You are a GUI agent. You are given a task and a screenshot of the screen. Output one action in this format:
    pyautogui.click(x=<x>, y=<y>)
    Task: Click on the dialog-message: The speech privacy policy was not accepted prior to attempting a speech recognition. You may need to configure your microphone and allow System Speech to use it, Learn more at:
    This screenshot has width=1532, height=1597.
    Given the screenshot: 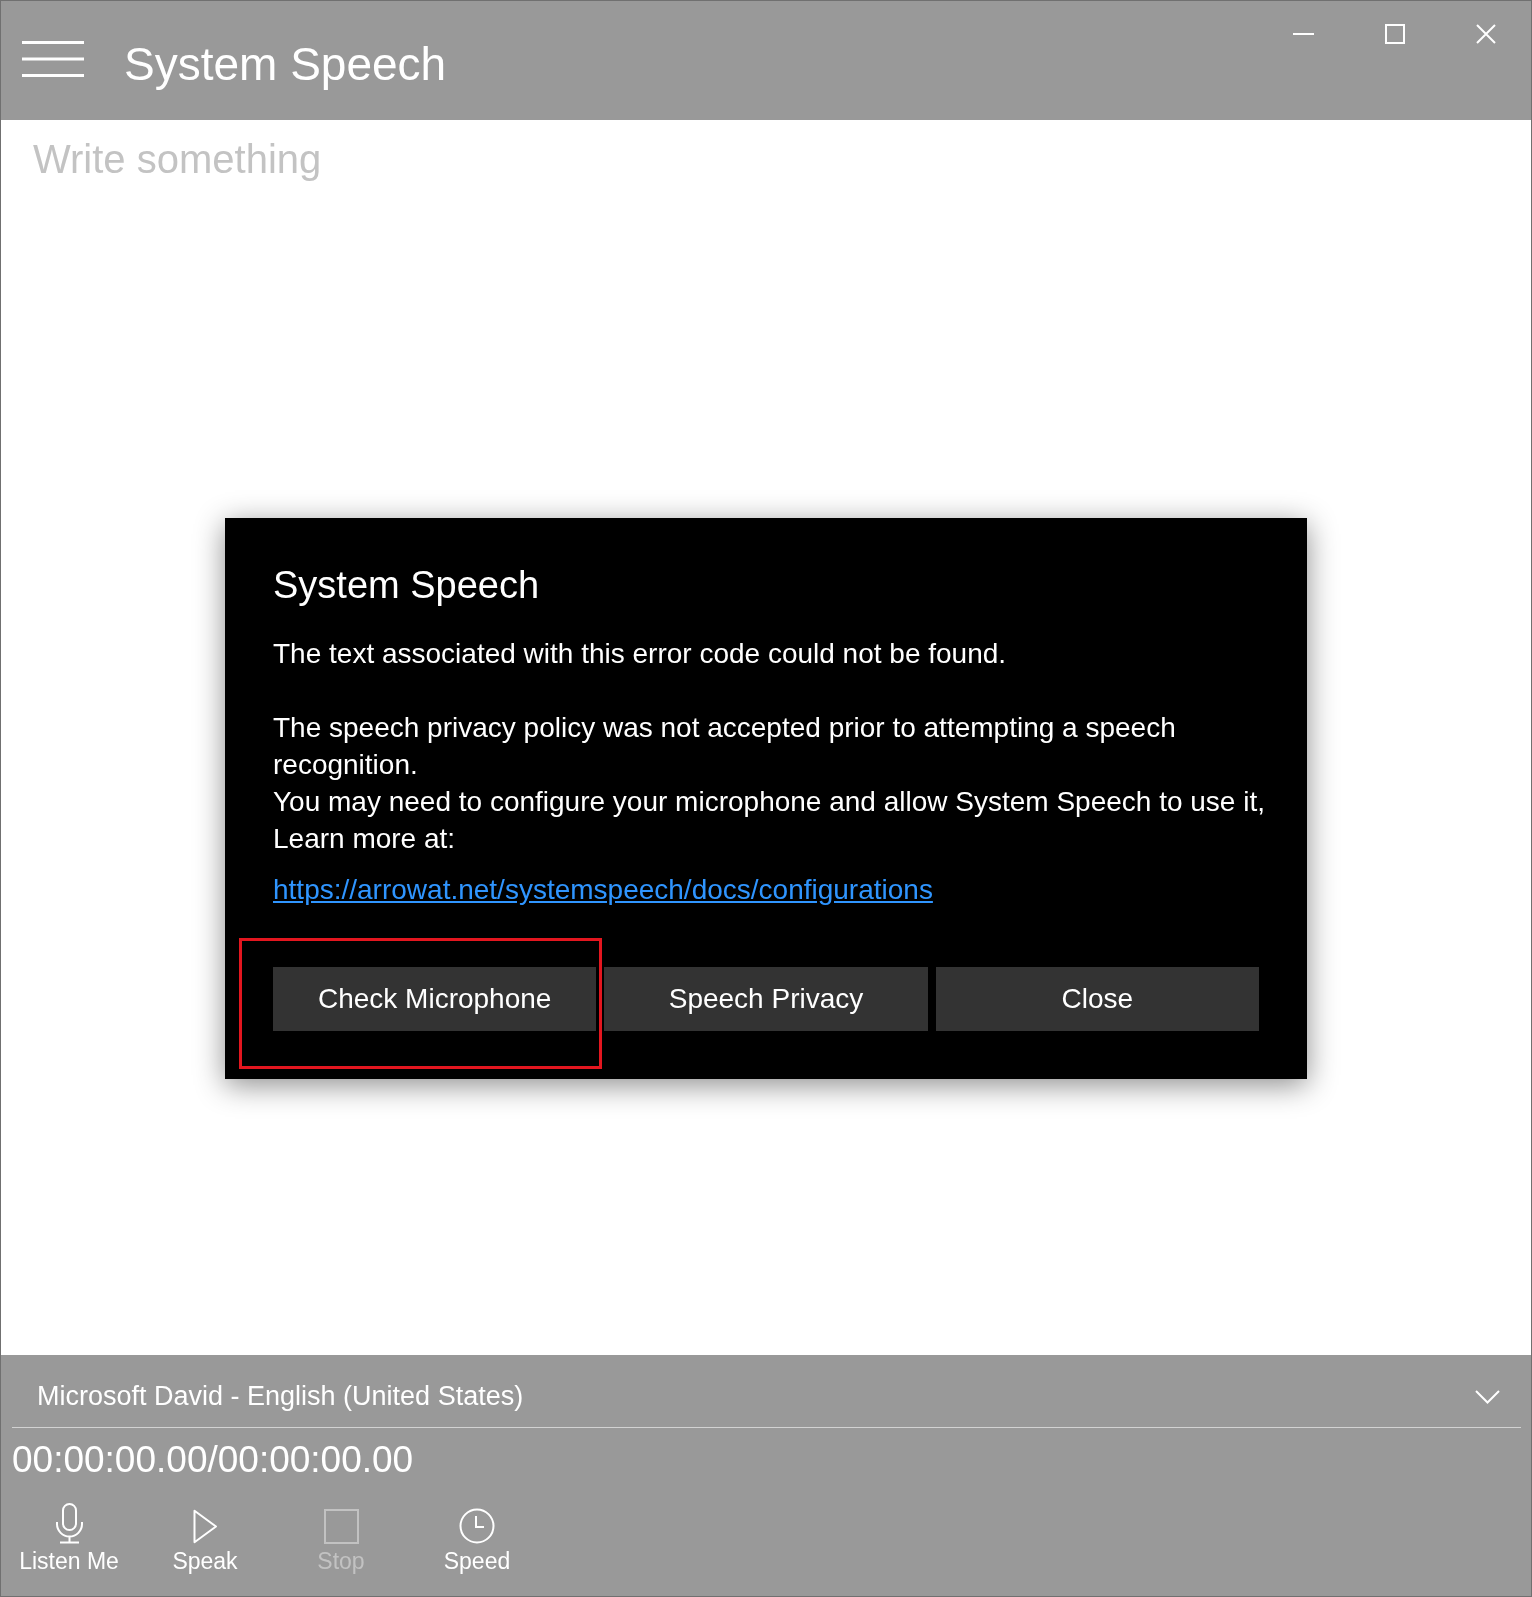 What is the action you would take?
    pyautogui.click(x=769, y=783)
    